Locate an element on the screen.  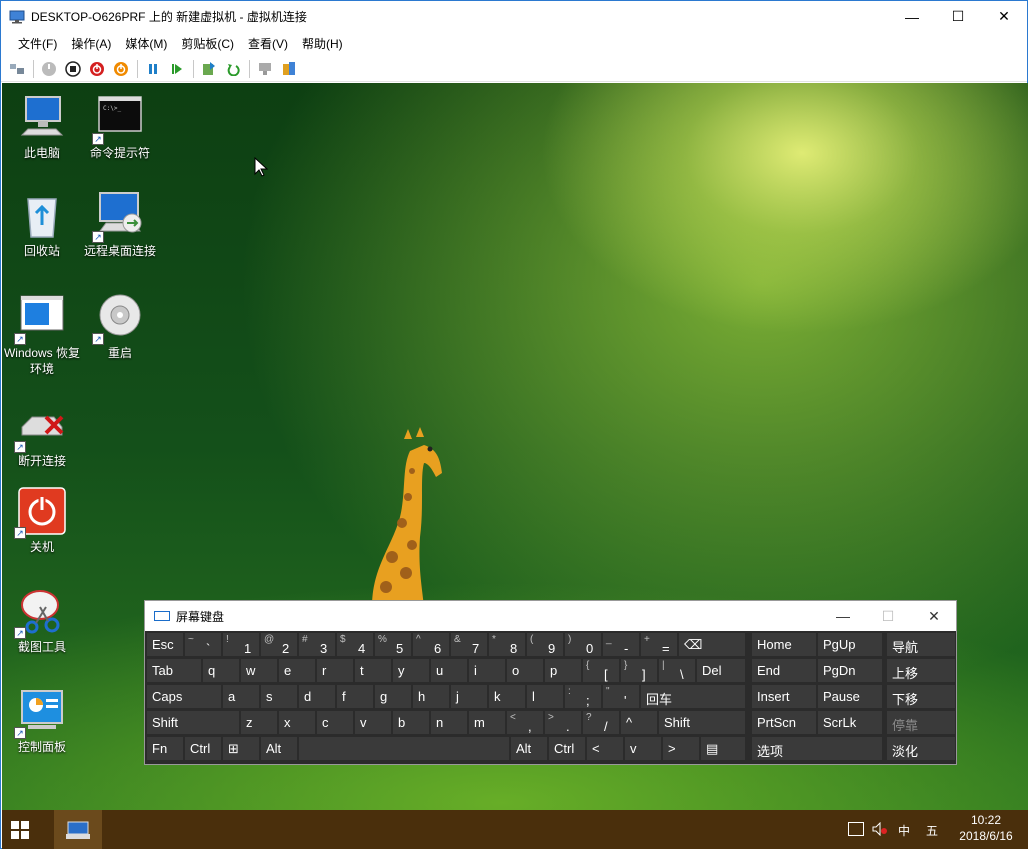
key-insert: Insert is located at coordinates (784, 696).